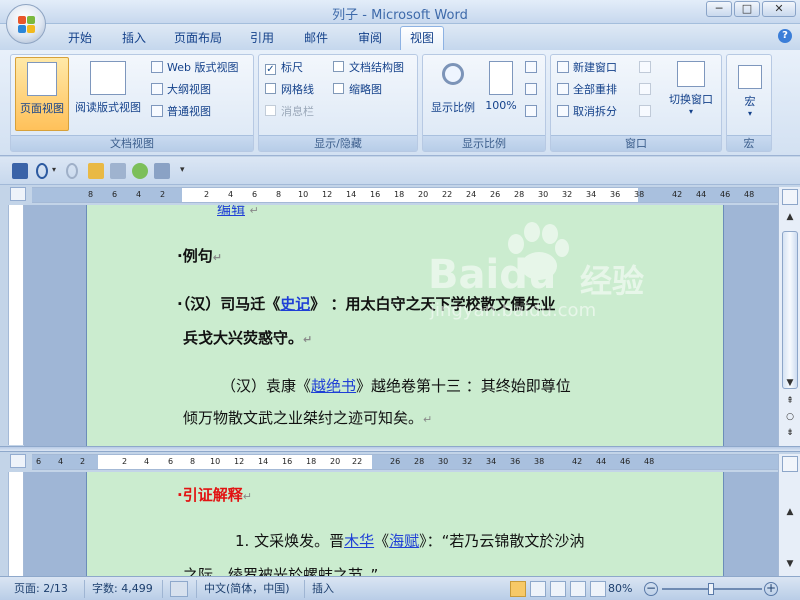 The image size is (800, 600). I want to click on split-bar, so click(400, 449).